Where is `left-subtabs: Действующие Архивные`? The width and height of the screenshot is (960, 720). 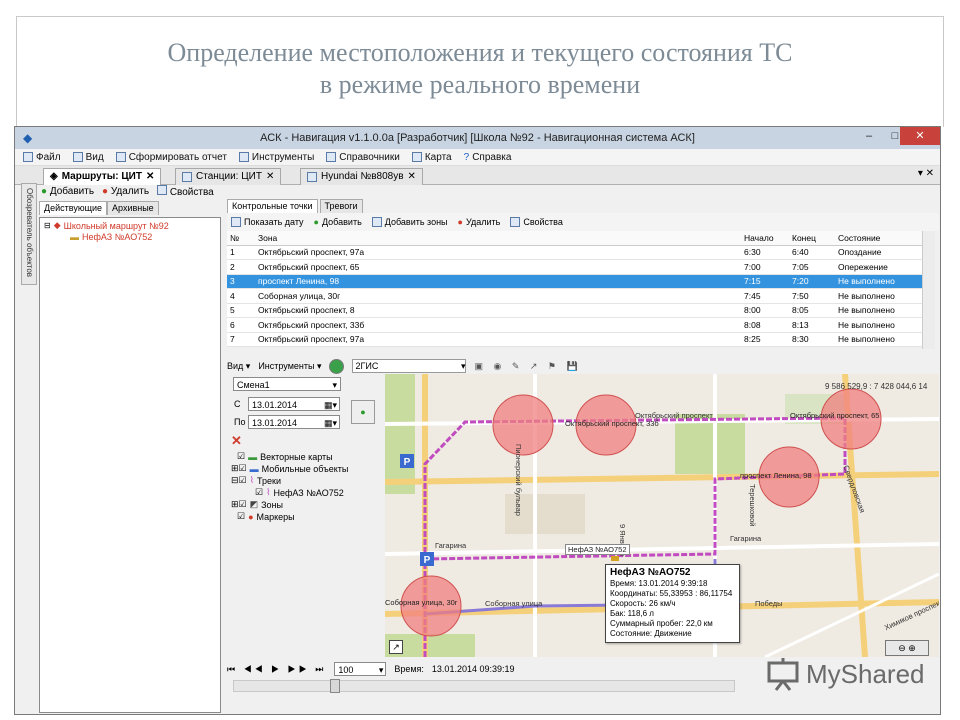
left-subtabs: Действующие Архивные is located at coordinates (130, 208).